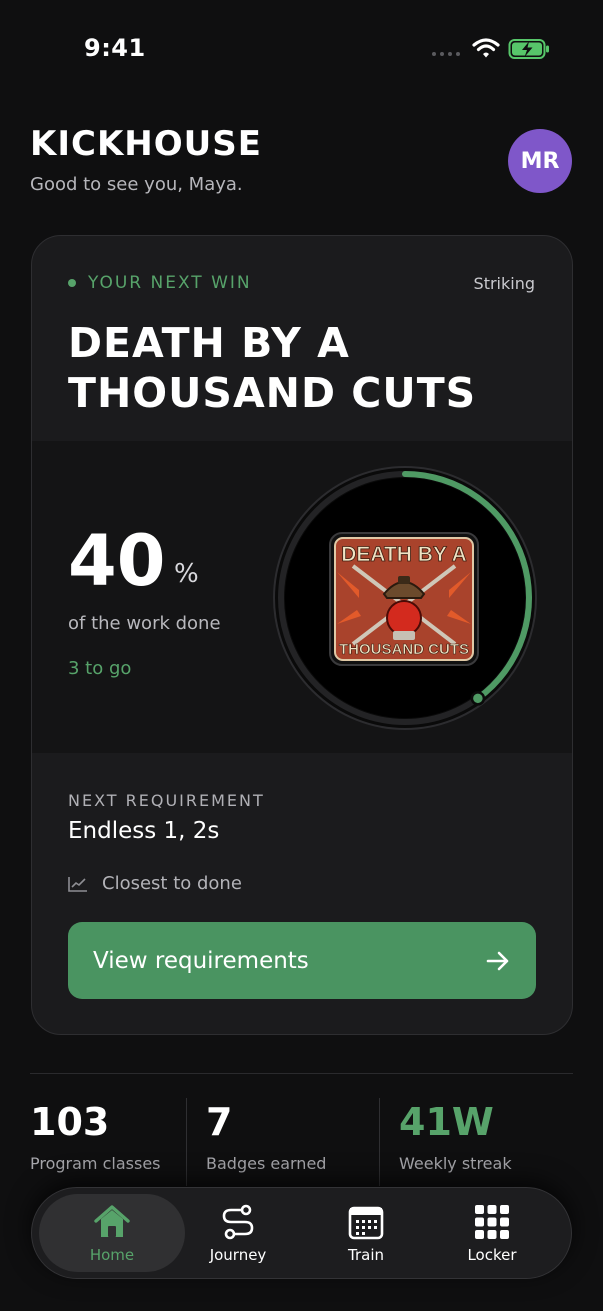 This screenshot has height=1311, width=603. I want to click on status-dot-icon, so click(72, 283).